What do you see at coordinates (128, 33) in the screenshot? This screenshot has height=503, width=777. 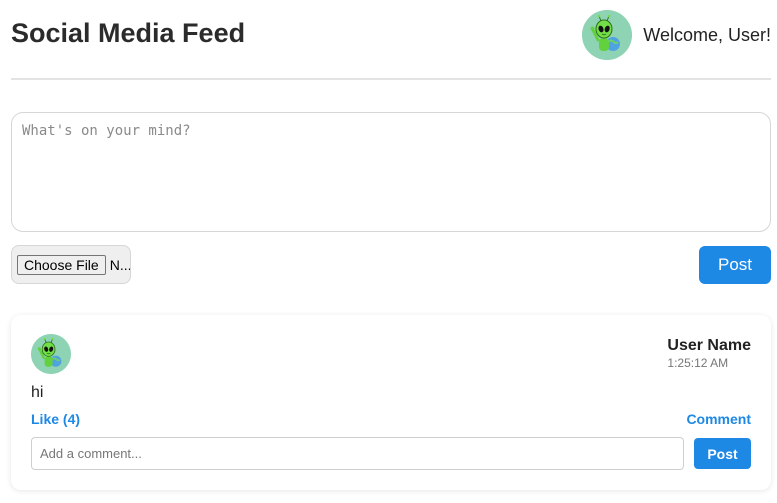 I see `page-title: Social Media Feed` at bounding box center [128, 33].